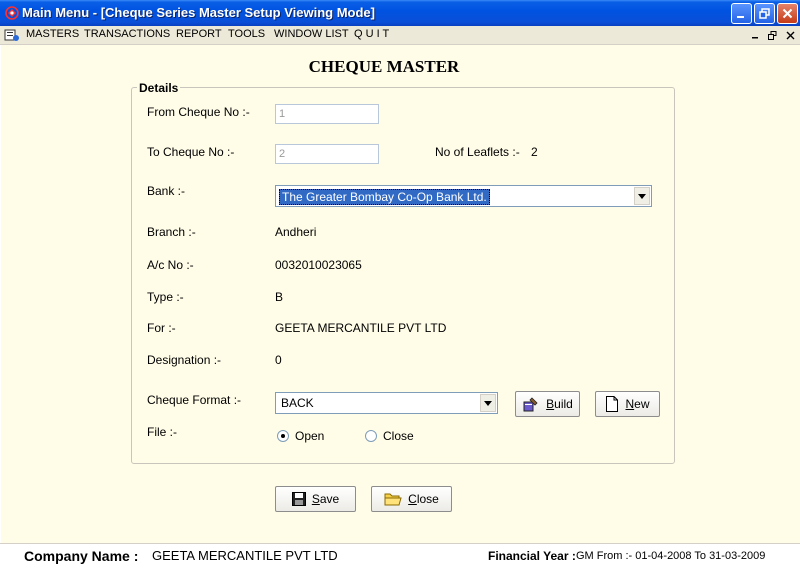  I want to click on bank-label: Bank :-, so click(166, 191).